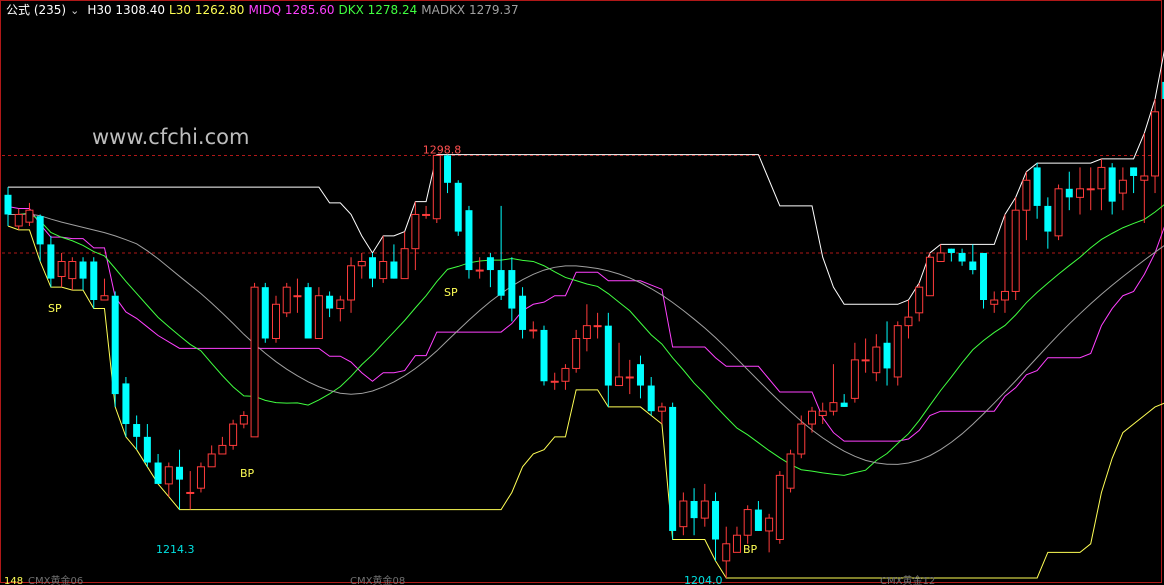 This screenshot has height=585, width=1164. Describe the element at coordinates (378, 10) in the screenshot. I see `legend-dkx: DKX 1278.24` at that location.